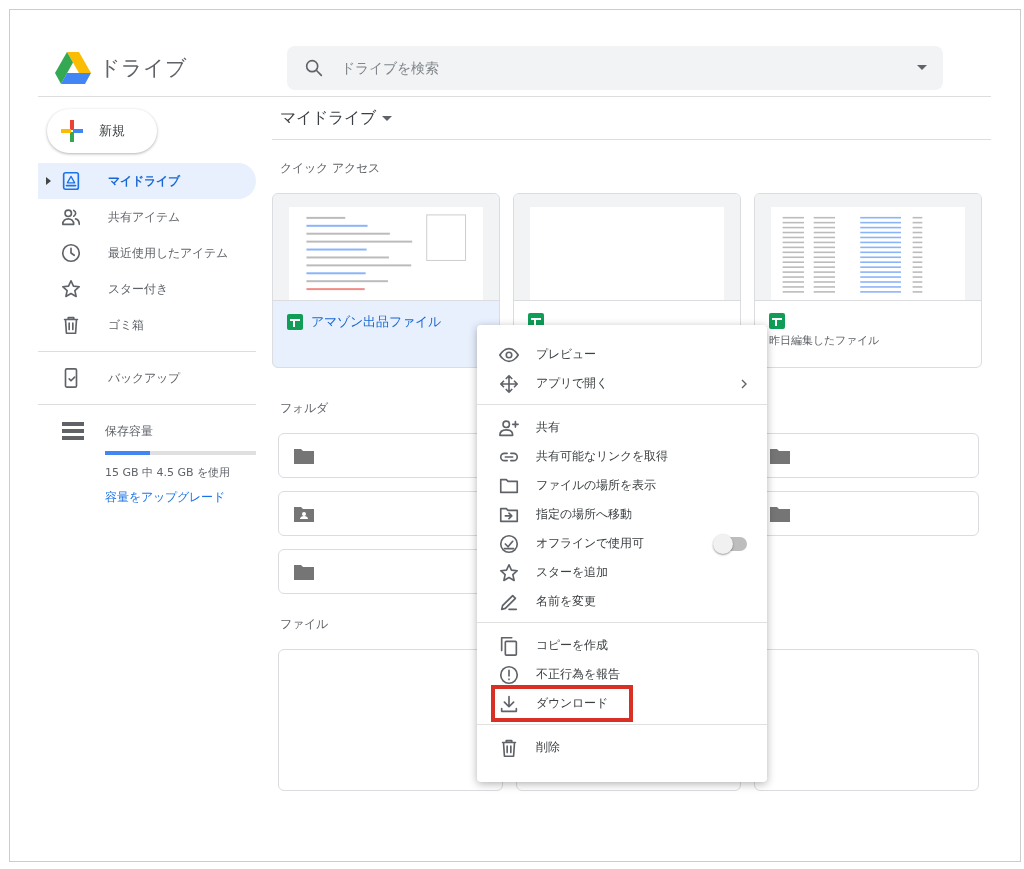  Describe the element at coordinates (622, 645) in the screenshot. I see `menu-item: コピーを作成` at that location.